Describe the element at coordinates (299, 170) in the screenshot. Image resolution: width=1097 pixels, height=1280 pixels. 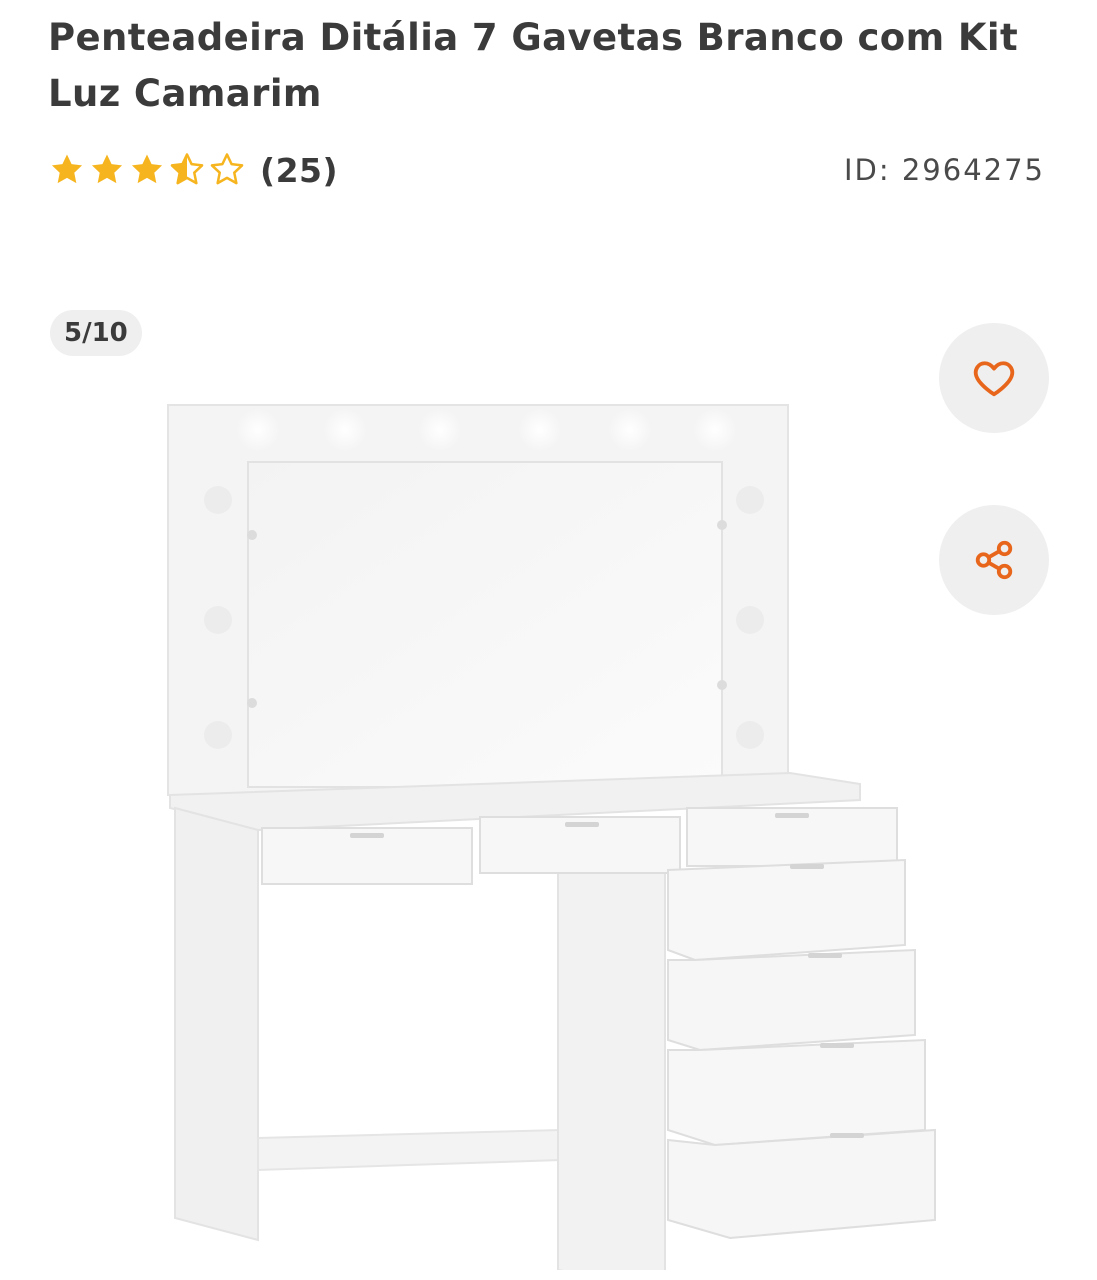
I see `review-count-link: (25)` at that location.